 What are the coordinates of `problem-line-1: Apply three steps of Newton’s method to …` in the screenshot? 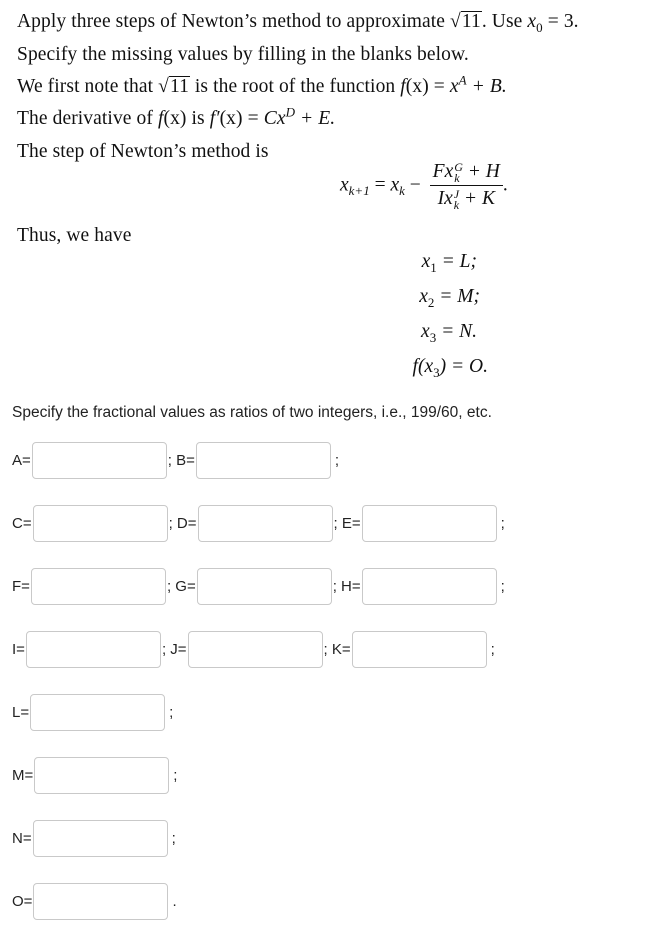 It's located at (298, 23).